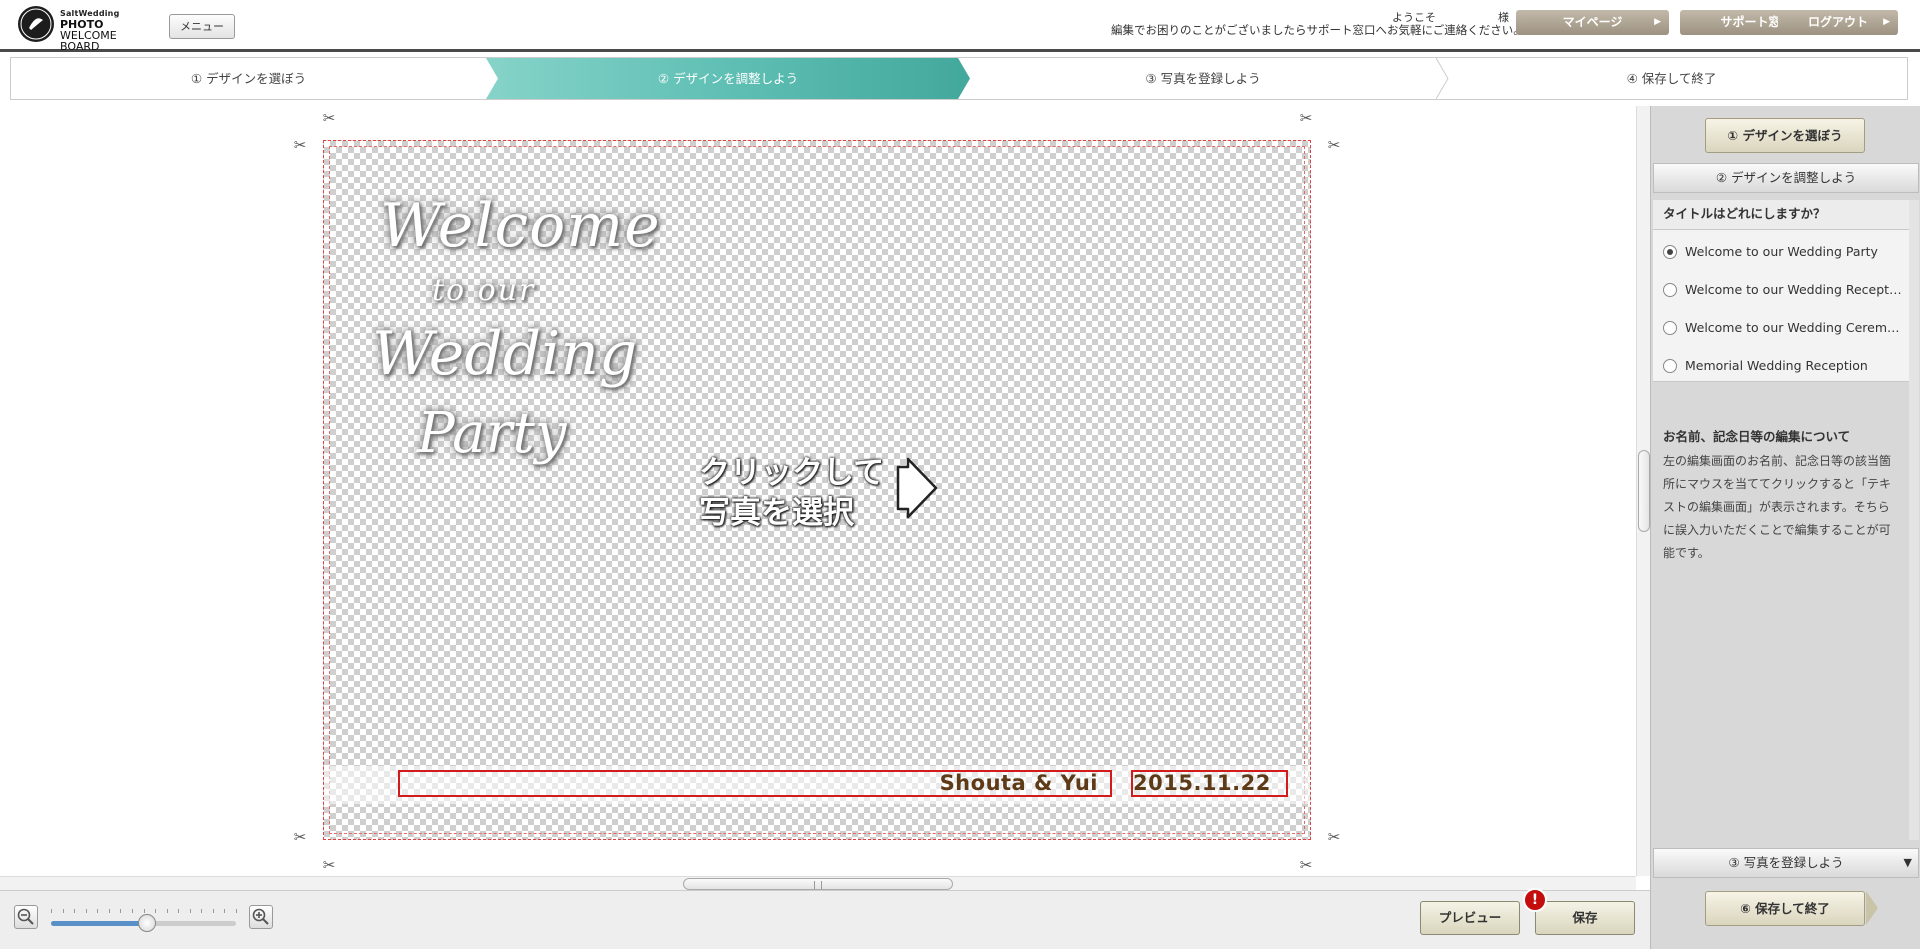 This screenshot has height=949, width=1920. What do you see at coordinates (1535, 900) in the screenshot?
I see `alert-icon: !` at bounding box center [1535, 900].